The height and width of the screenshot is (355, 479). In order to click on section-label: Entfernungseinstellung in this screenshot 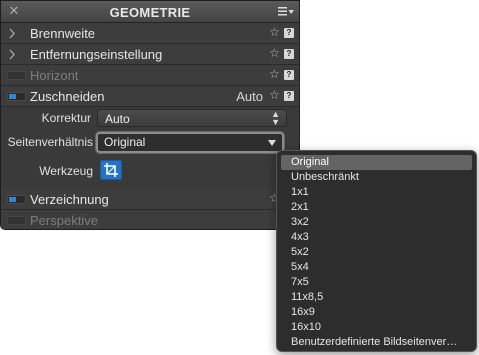, I will do `click(96, 54)`.